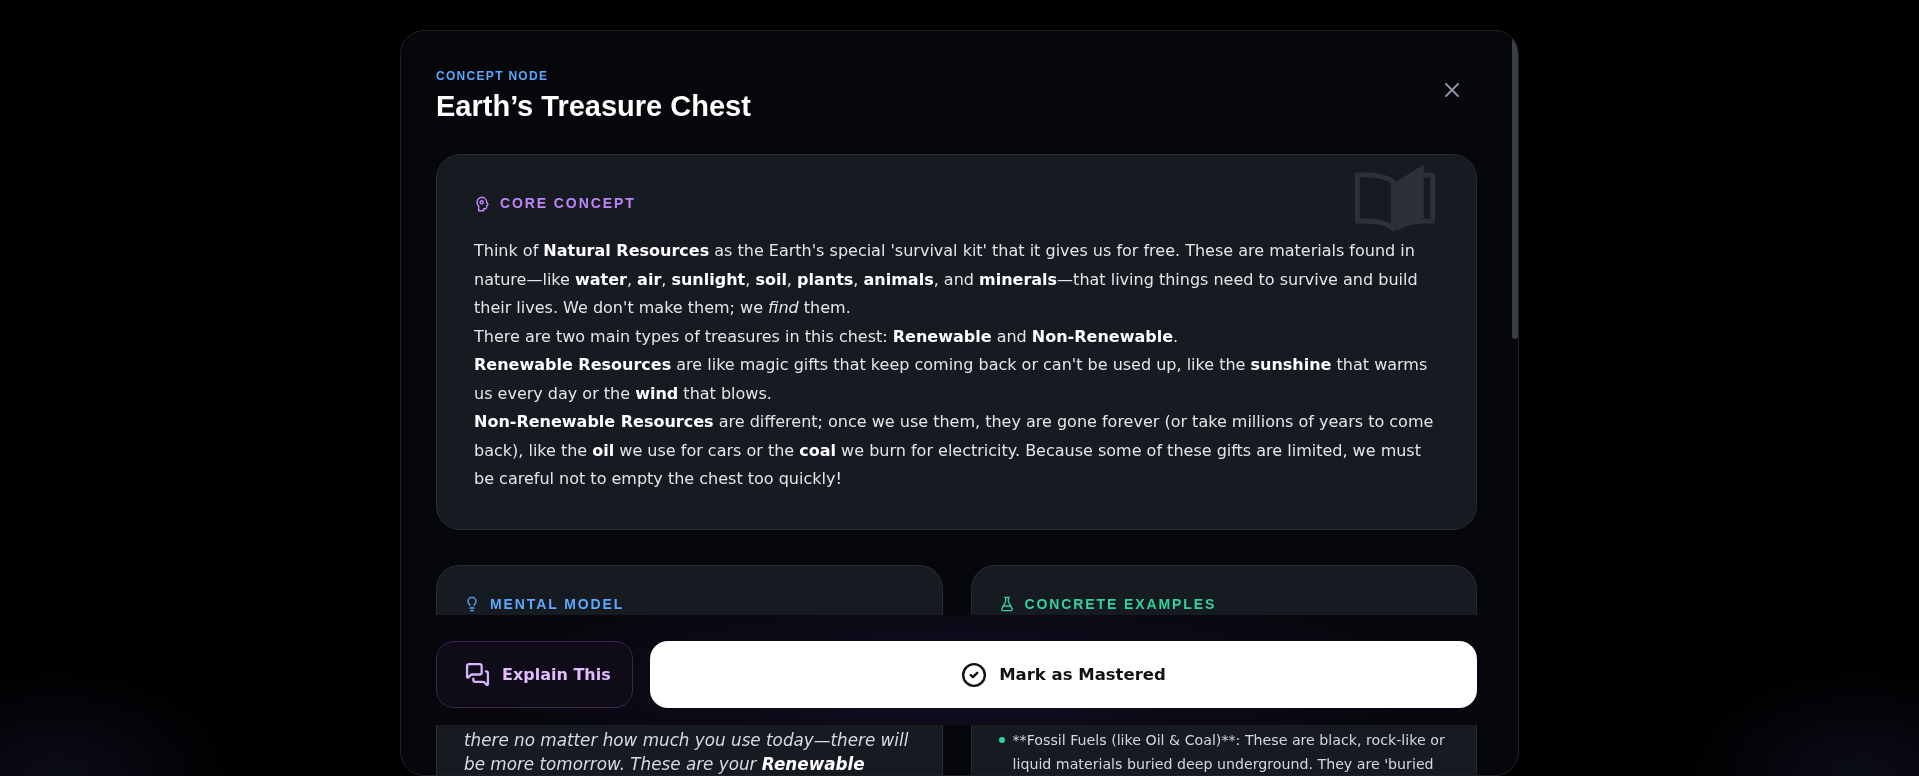  What do you see at coordinates (477, 674) in the screenshot?
I see `chat-bubbles-icon` at bounding box center [477, 674].